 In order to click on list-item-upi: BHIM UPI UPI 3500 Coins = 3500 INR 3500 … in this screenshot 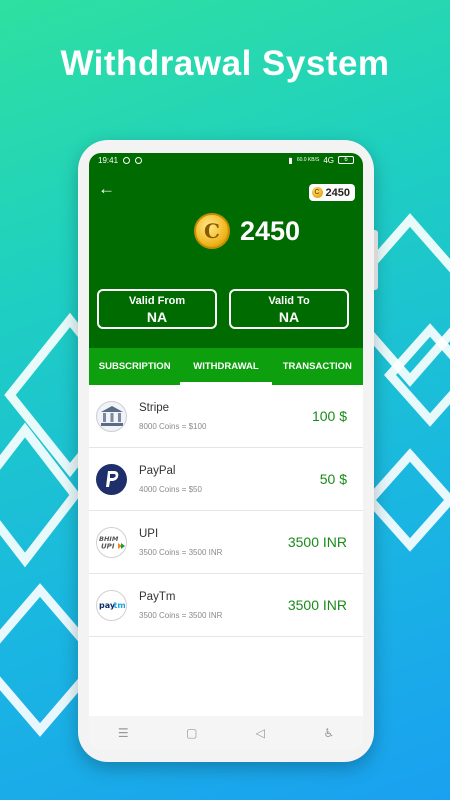, I will do `click(226, 542)`.